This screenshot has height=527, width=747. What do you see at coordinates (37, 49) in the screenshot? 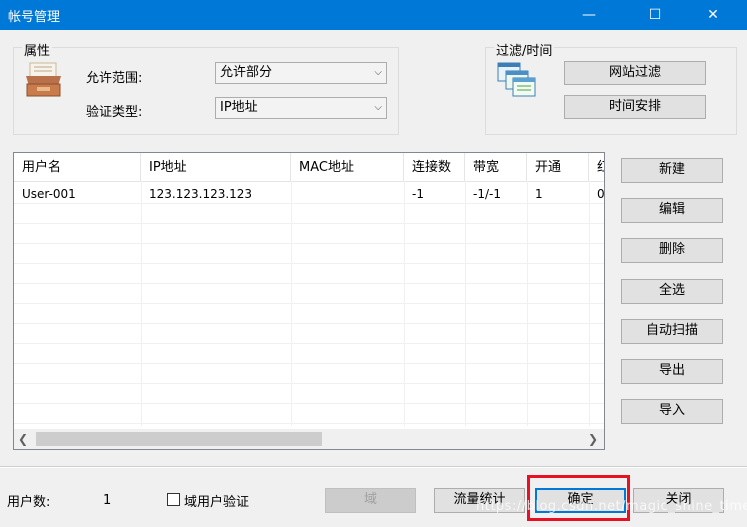
I see `properties-group-label: 属性` at bounding box center [37, 49].